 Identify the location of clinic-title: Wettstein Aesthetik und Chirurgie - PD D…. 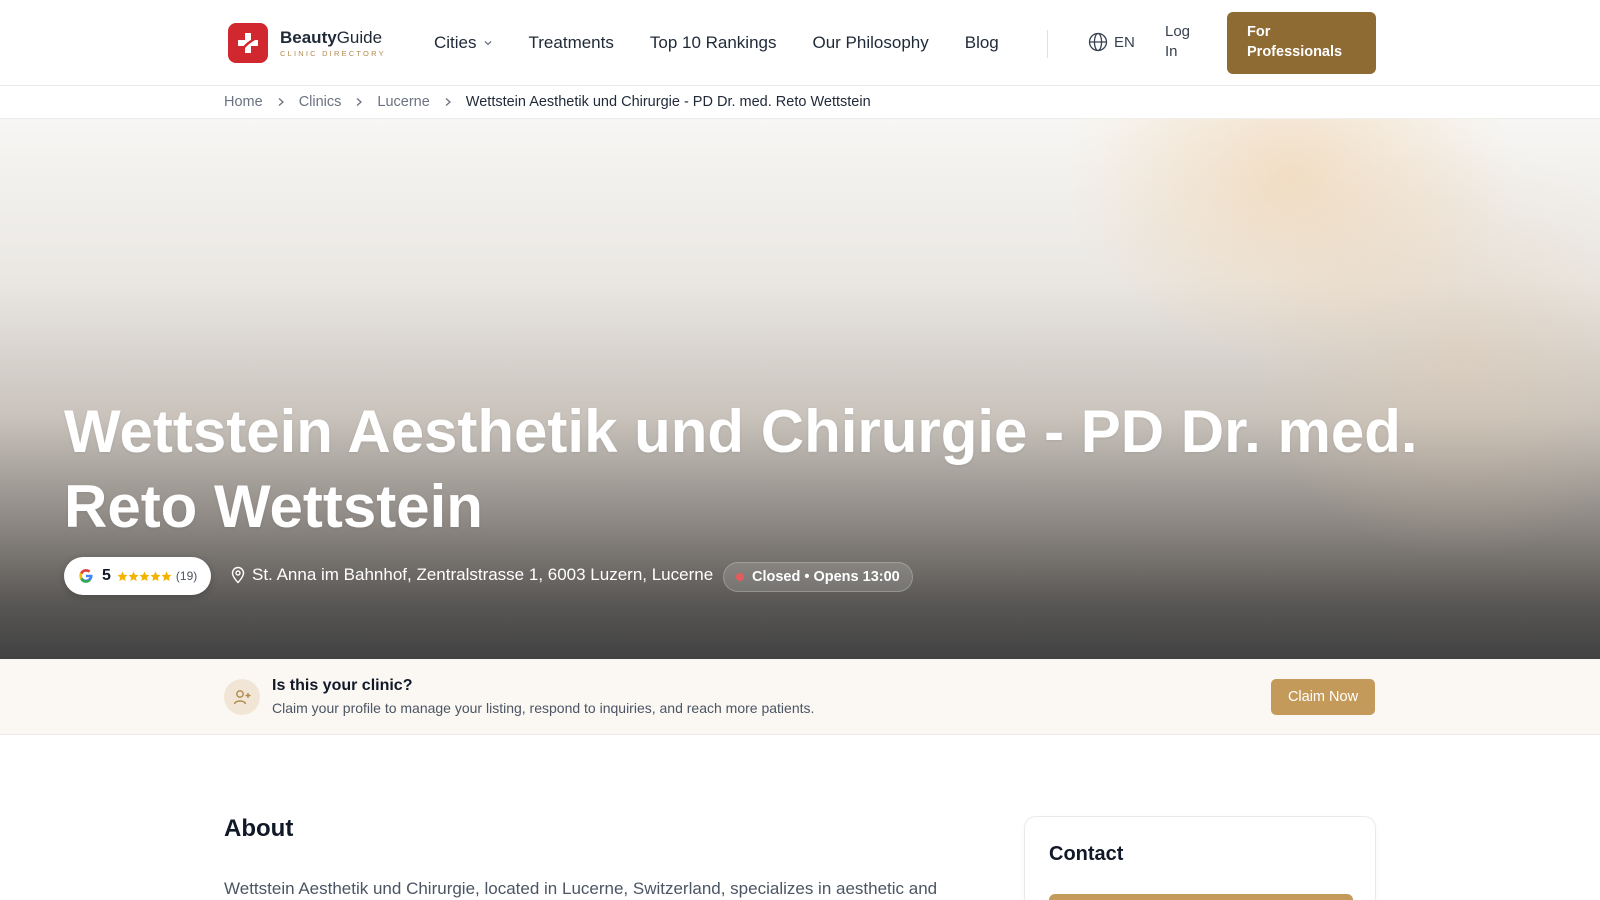
(741, 469).